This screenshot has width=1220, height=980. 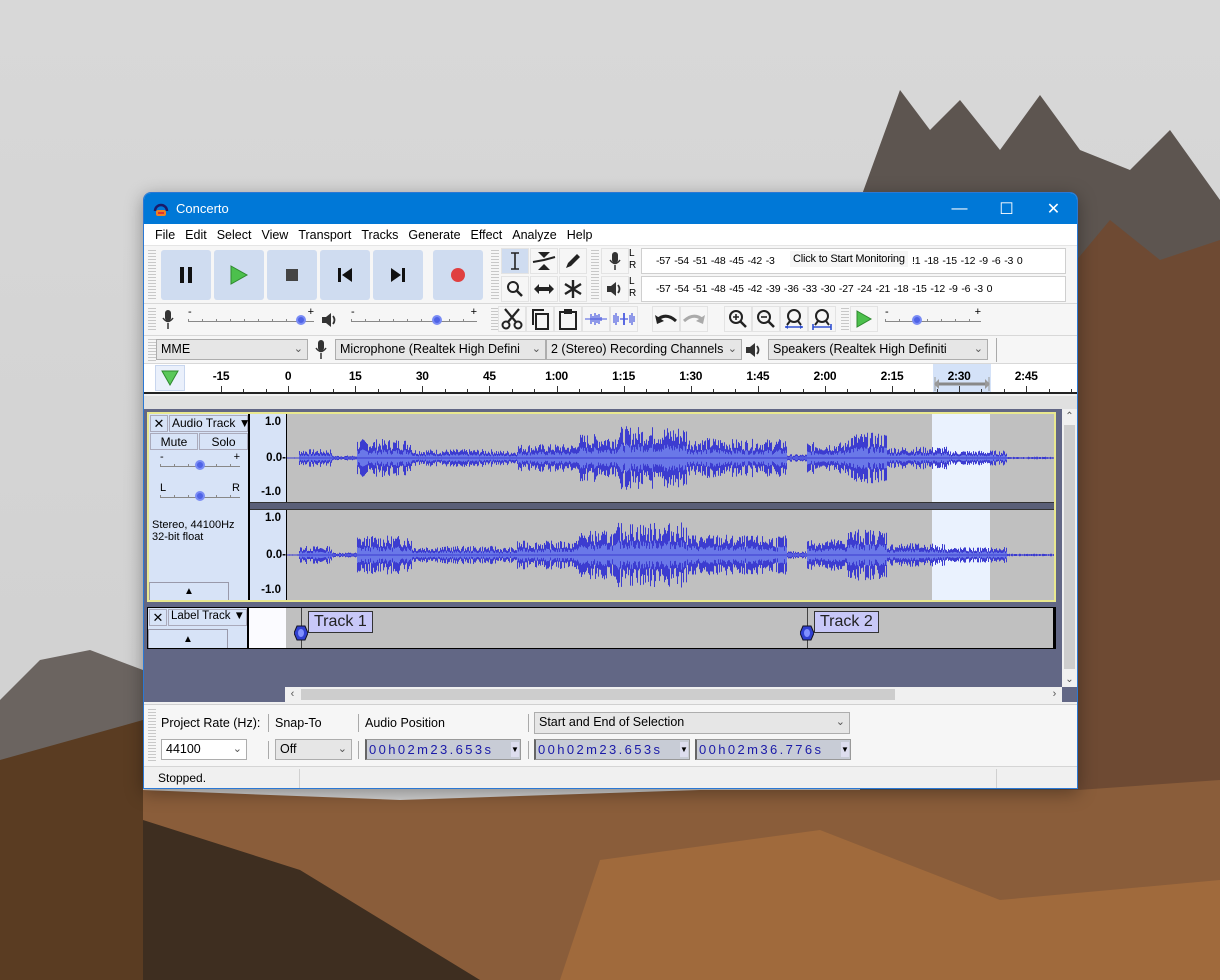 I want to click on scroll-left-icon: ‹, so click(x=292, y=694).